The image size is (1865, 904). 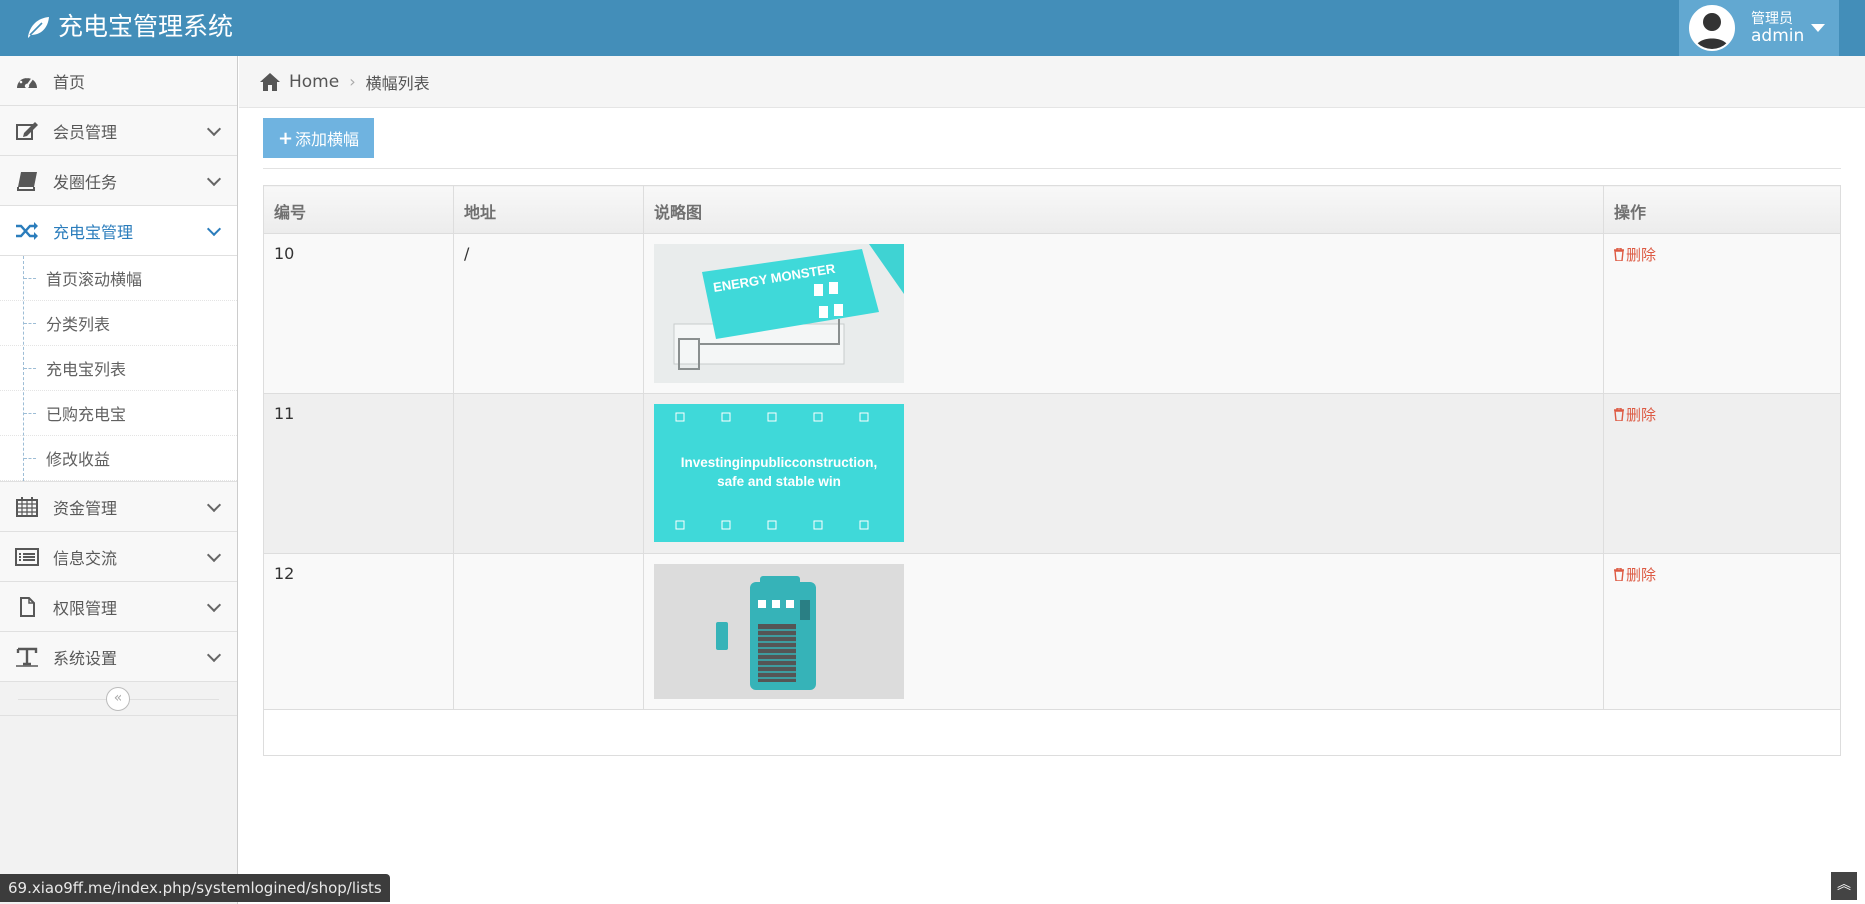 What do you see at coordinates (358, 473) in the screenshot?
I see `cell-id: 11` at bounding box center [358, 473].